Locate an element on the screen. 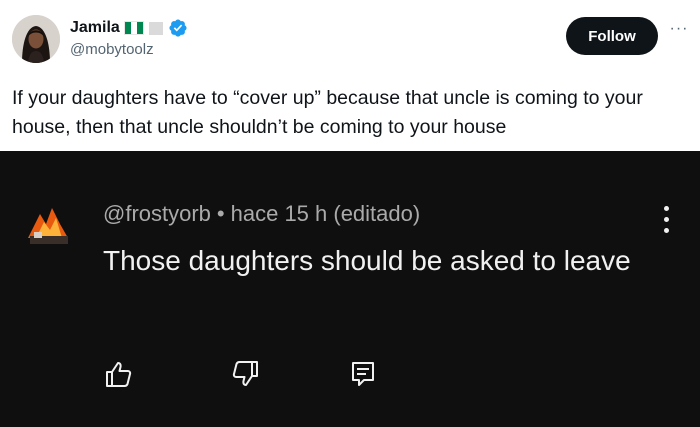  follow-button: Follow is located at coordinates (612, 36).